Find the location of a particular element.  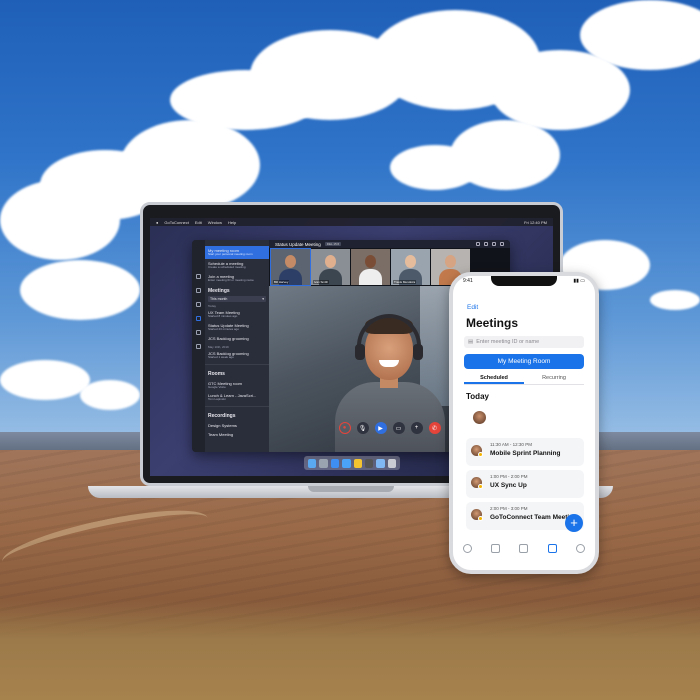

meeting-name: Mobile Sprint Planning is located at coordinates (525, 453).